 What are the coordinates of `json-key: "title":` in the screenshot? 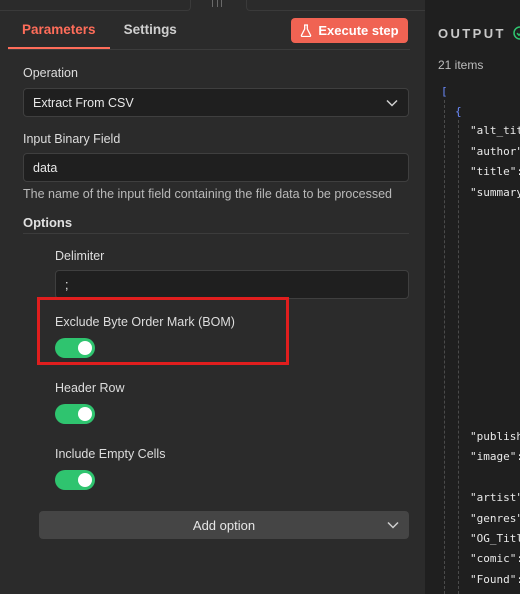 It's located at (495, 171).